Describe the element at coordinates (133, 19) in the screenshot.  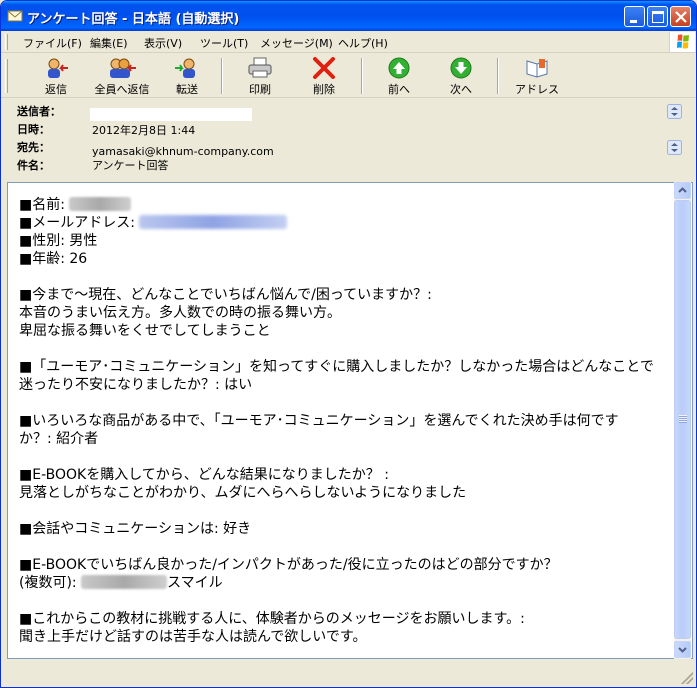
I see `window-title: アンケート回答 - 日本語 (自動選択)` at that location.